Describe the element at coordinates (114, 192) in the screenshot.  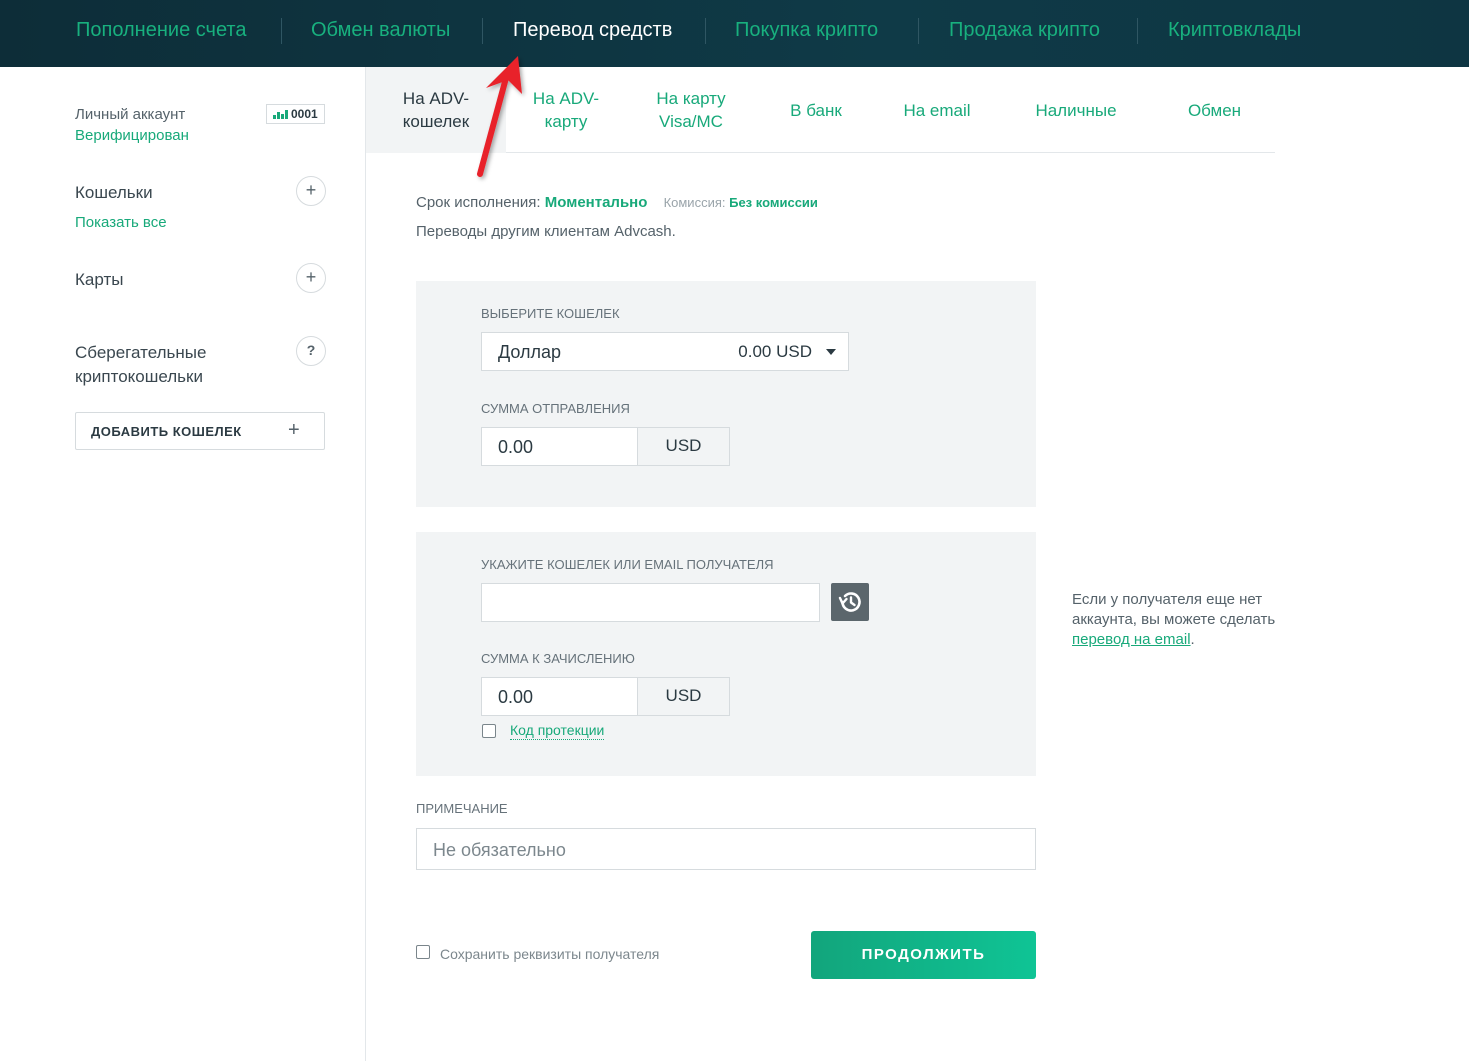
I see `wallets-title: Кошельки` at that location.